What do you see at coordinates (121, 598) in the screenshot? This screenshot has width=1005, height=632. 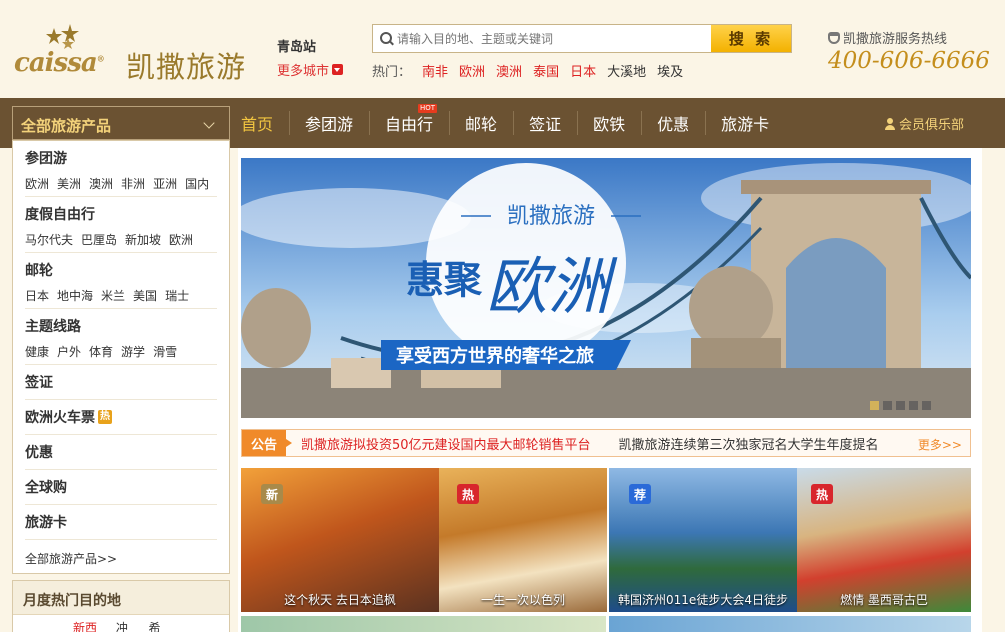 I see `hot-destinations-title: 月度热门目的地` at bounding box center [121, 598].